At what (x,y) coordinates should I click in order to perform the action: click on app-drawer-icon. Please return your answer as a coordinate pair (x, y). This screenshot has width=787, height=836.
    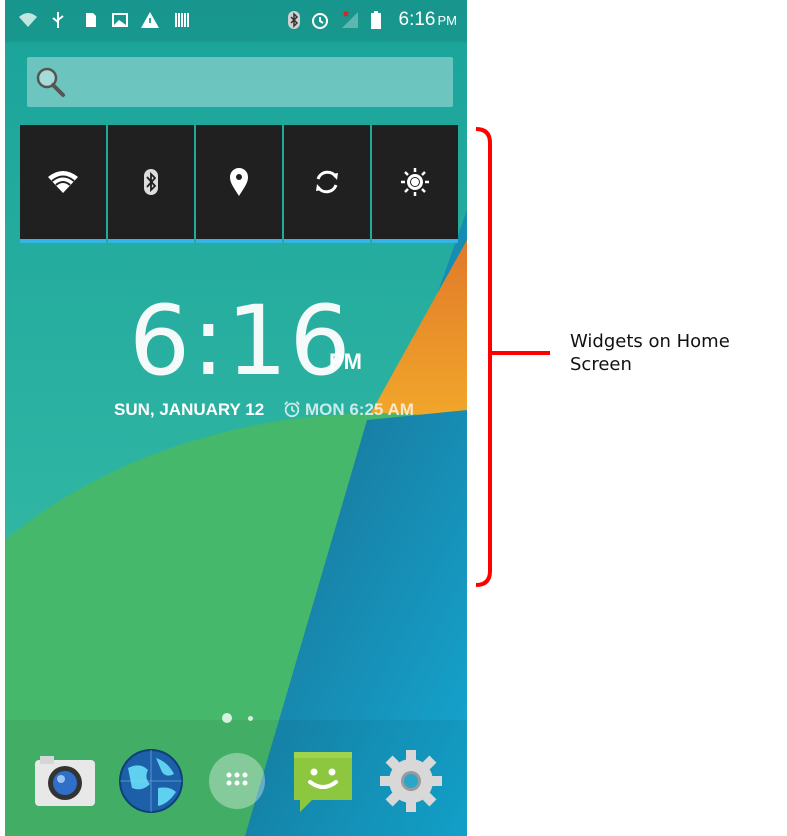
    Looking at the image, I should click on (237, 781).